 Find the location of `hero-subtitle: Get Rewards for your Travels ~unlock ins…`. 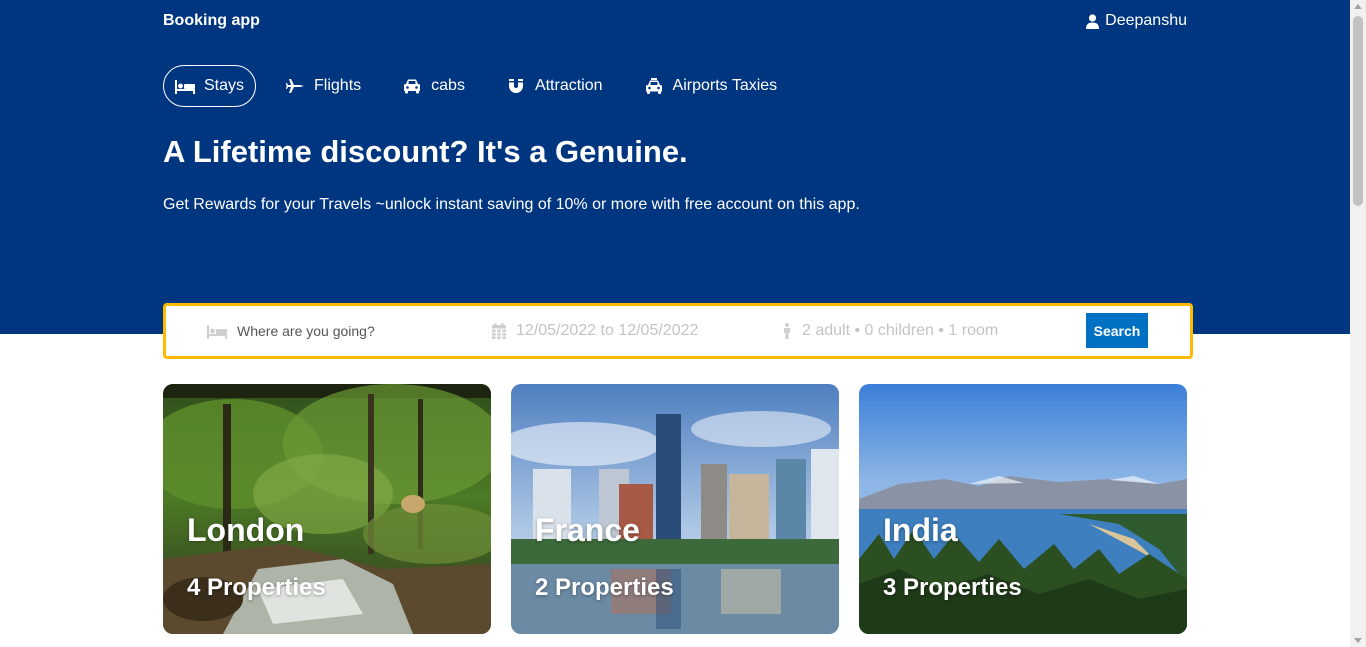

hero-subtitle: Get Rewards for your Travels ~unlock ins… is located at coordinates (511, 204).